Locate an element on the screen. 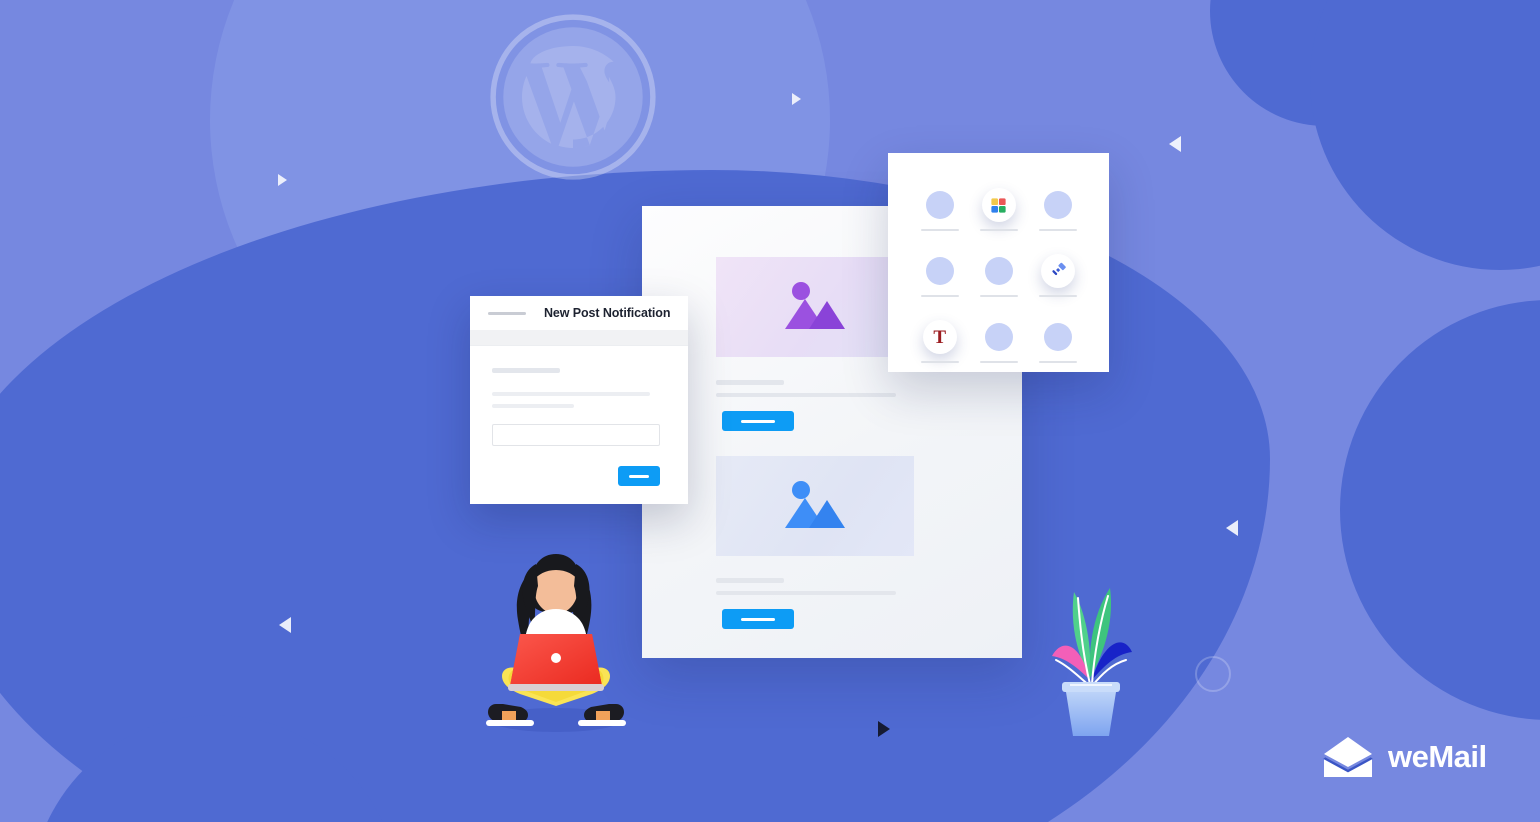 This screenshot has width=1540, height=822. media-placeholder-blue is located at coordinates (815, 506).